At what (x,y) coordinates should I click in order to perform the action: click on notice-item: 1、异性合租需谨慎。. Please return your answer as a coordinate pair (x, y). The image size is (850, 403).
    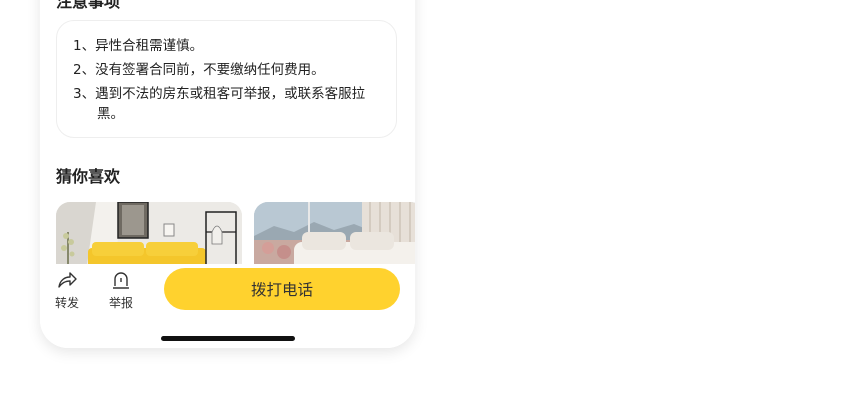
    Looking at the image, I should click on (138, 46).